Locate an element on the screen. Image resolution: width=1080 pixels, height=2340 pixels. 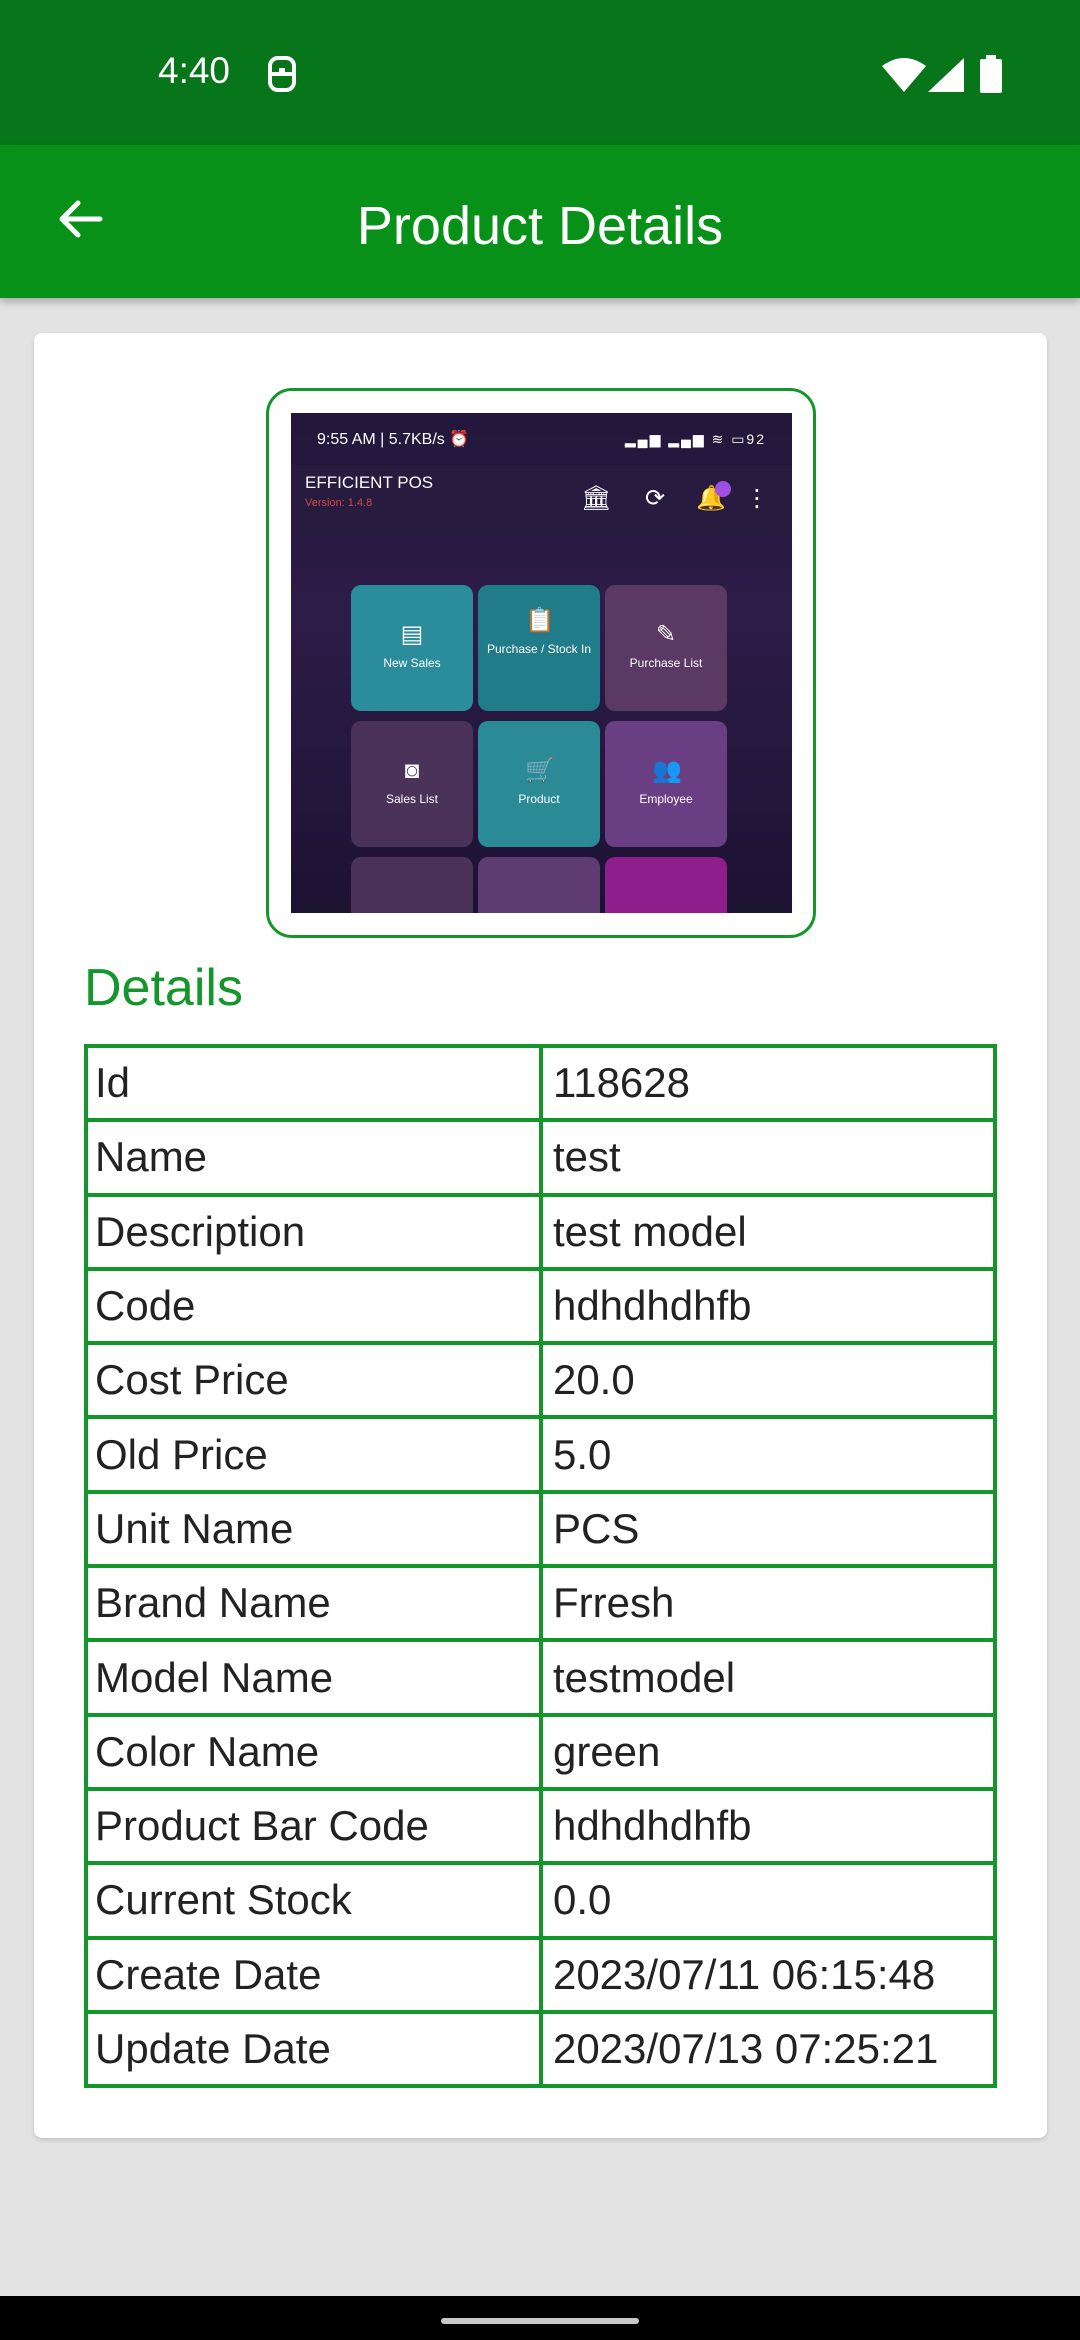
image-tile-label: New Sales is located at coordinates (412, 663).